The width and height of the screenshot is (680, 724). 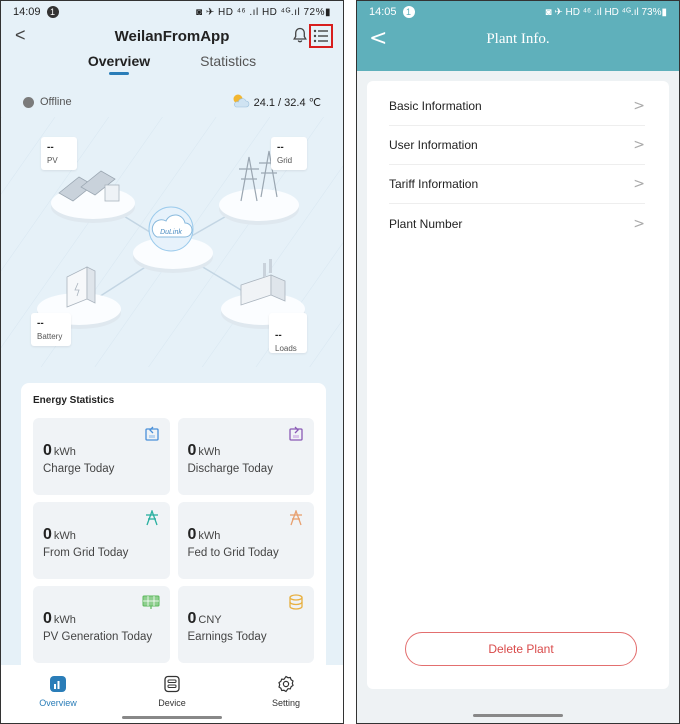 What do you see at coordinates (101, 624) in the screenshot?
I see `pv-generation-today-tile: 0 kWh PV Generation Today` at bounding box center [101, 624].